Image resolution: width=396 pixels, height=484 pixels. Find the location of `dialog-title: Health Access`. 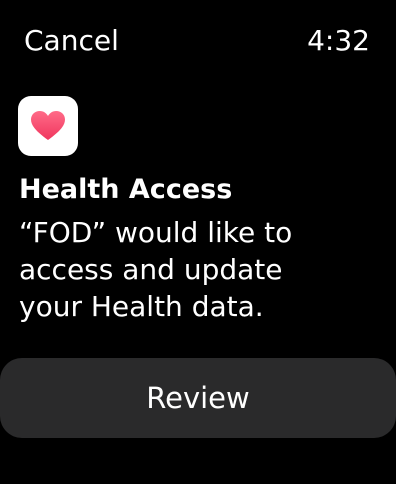

dialog-title: Health Access is located at coordinates (126, 189).